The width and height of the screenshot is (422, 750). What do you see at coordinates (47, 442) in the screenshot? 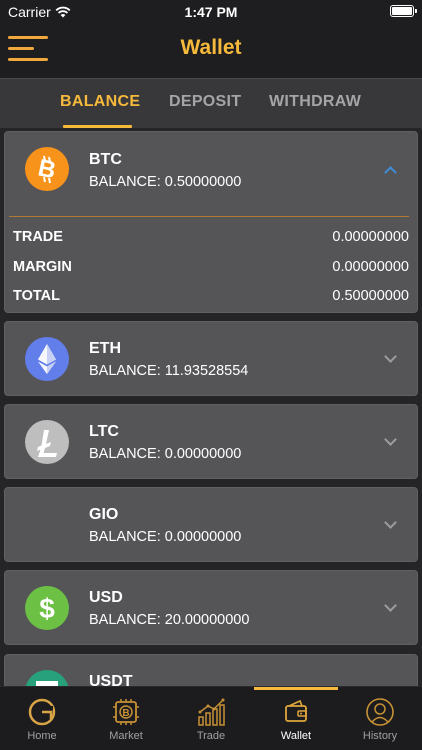
I see `litecoin-icon` at bounding box center [47, 442].